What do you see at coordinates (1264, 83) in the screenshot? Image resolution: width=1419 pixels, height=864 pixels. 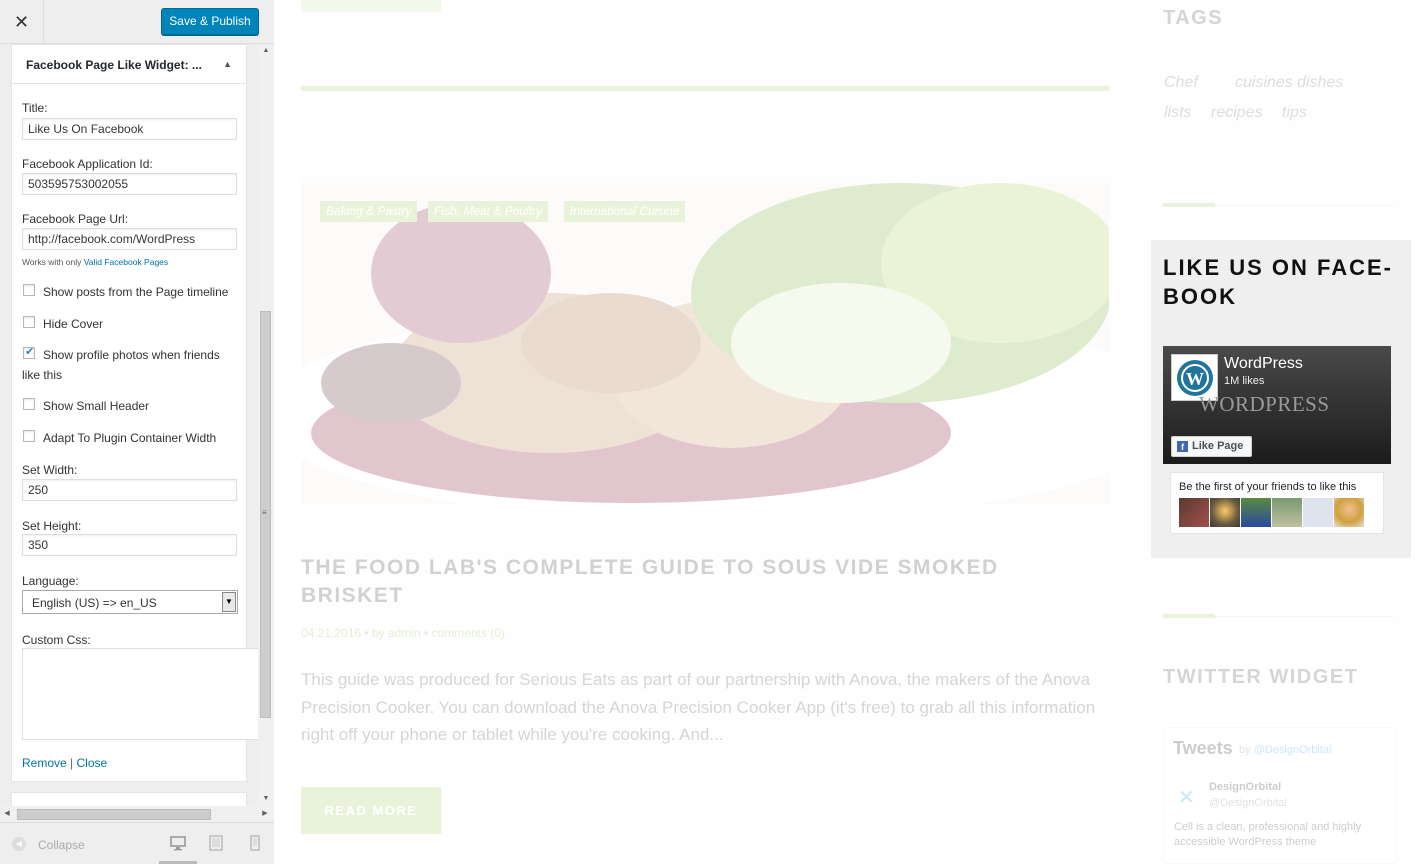 I see `tag-link: cuisines` at bounding box center [1264, 83].